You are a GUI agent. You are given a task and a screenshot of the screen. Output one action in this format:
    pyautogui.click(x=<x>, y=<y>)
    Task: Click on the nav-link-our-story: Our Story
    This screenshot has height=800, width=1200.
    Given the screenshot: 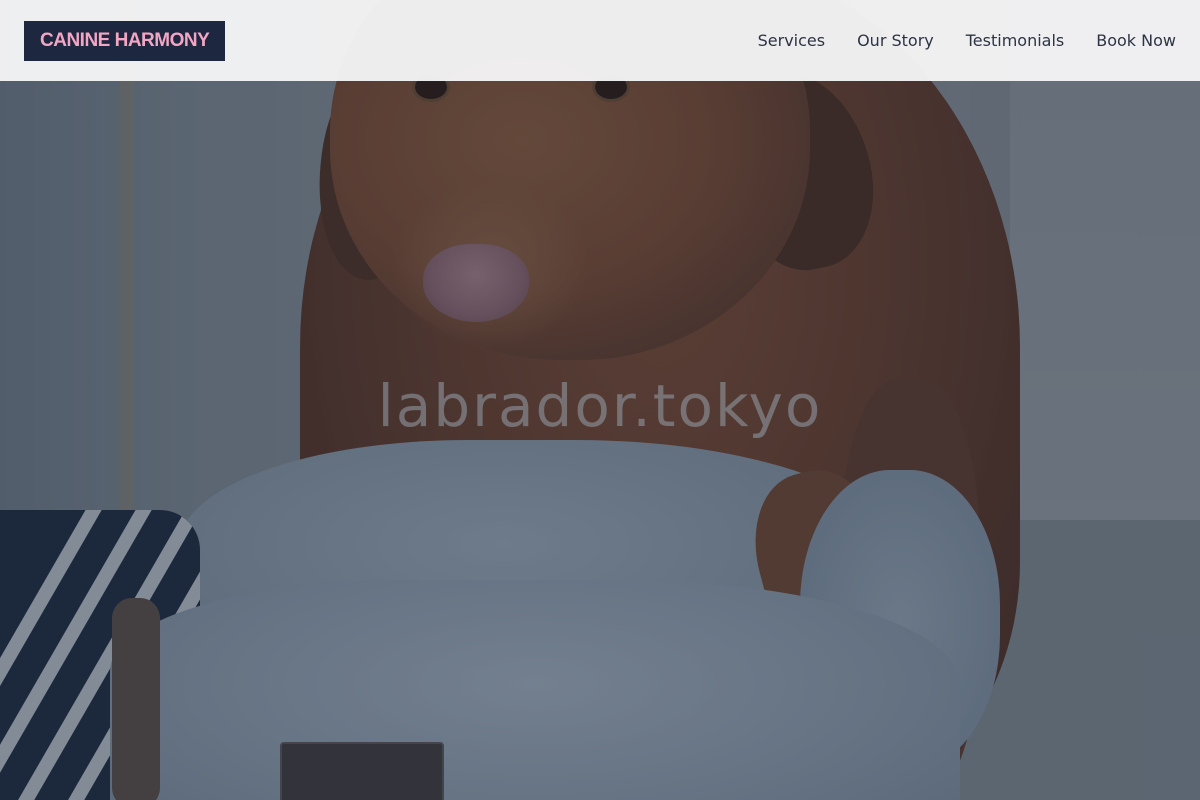 What is the action you would take?
    pyautogui.click(x=895, y=40)
    